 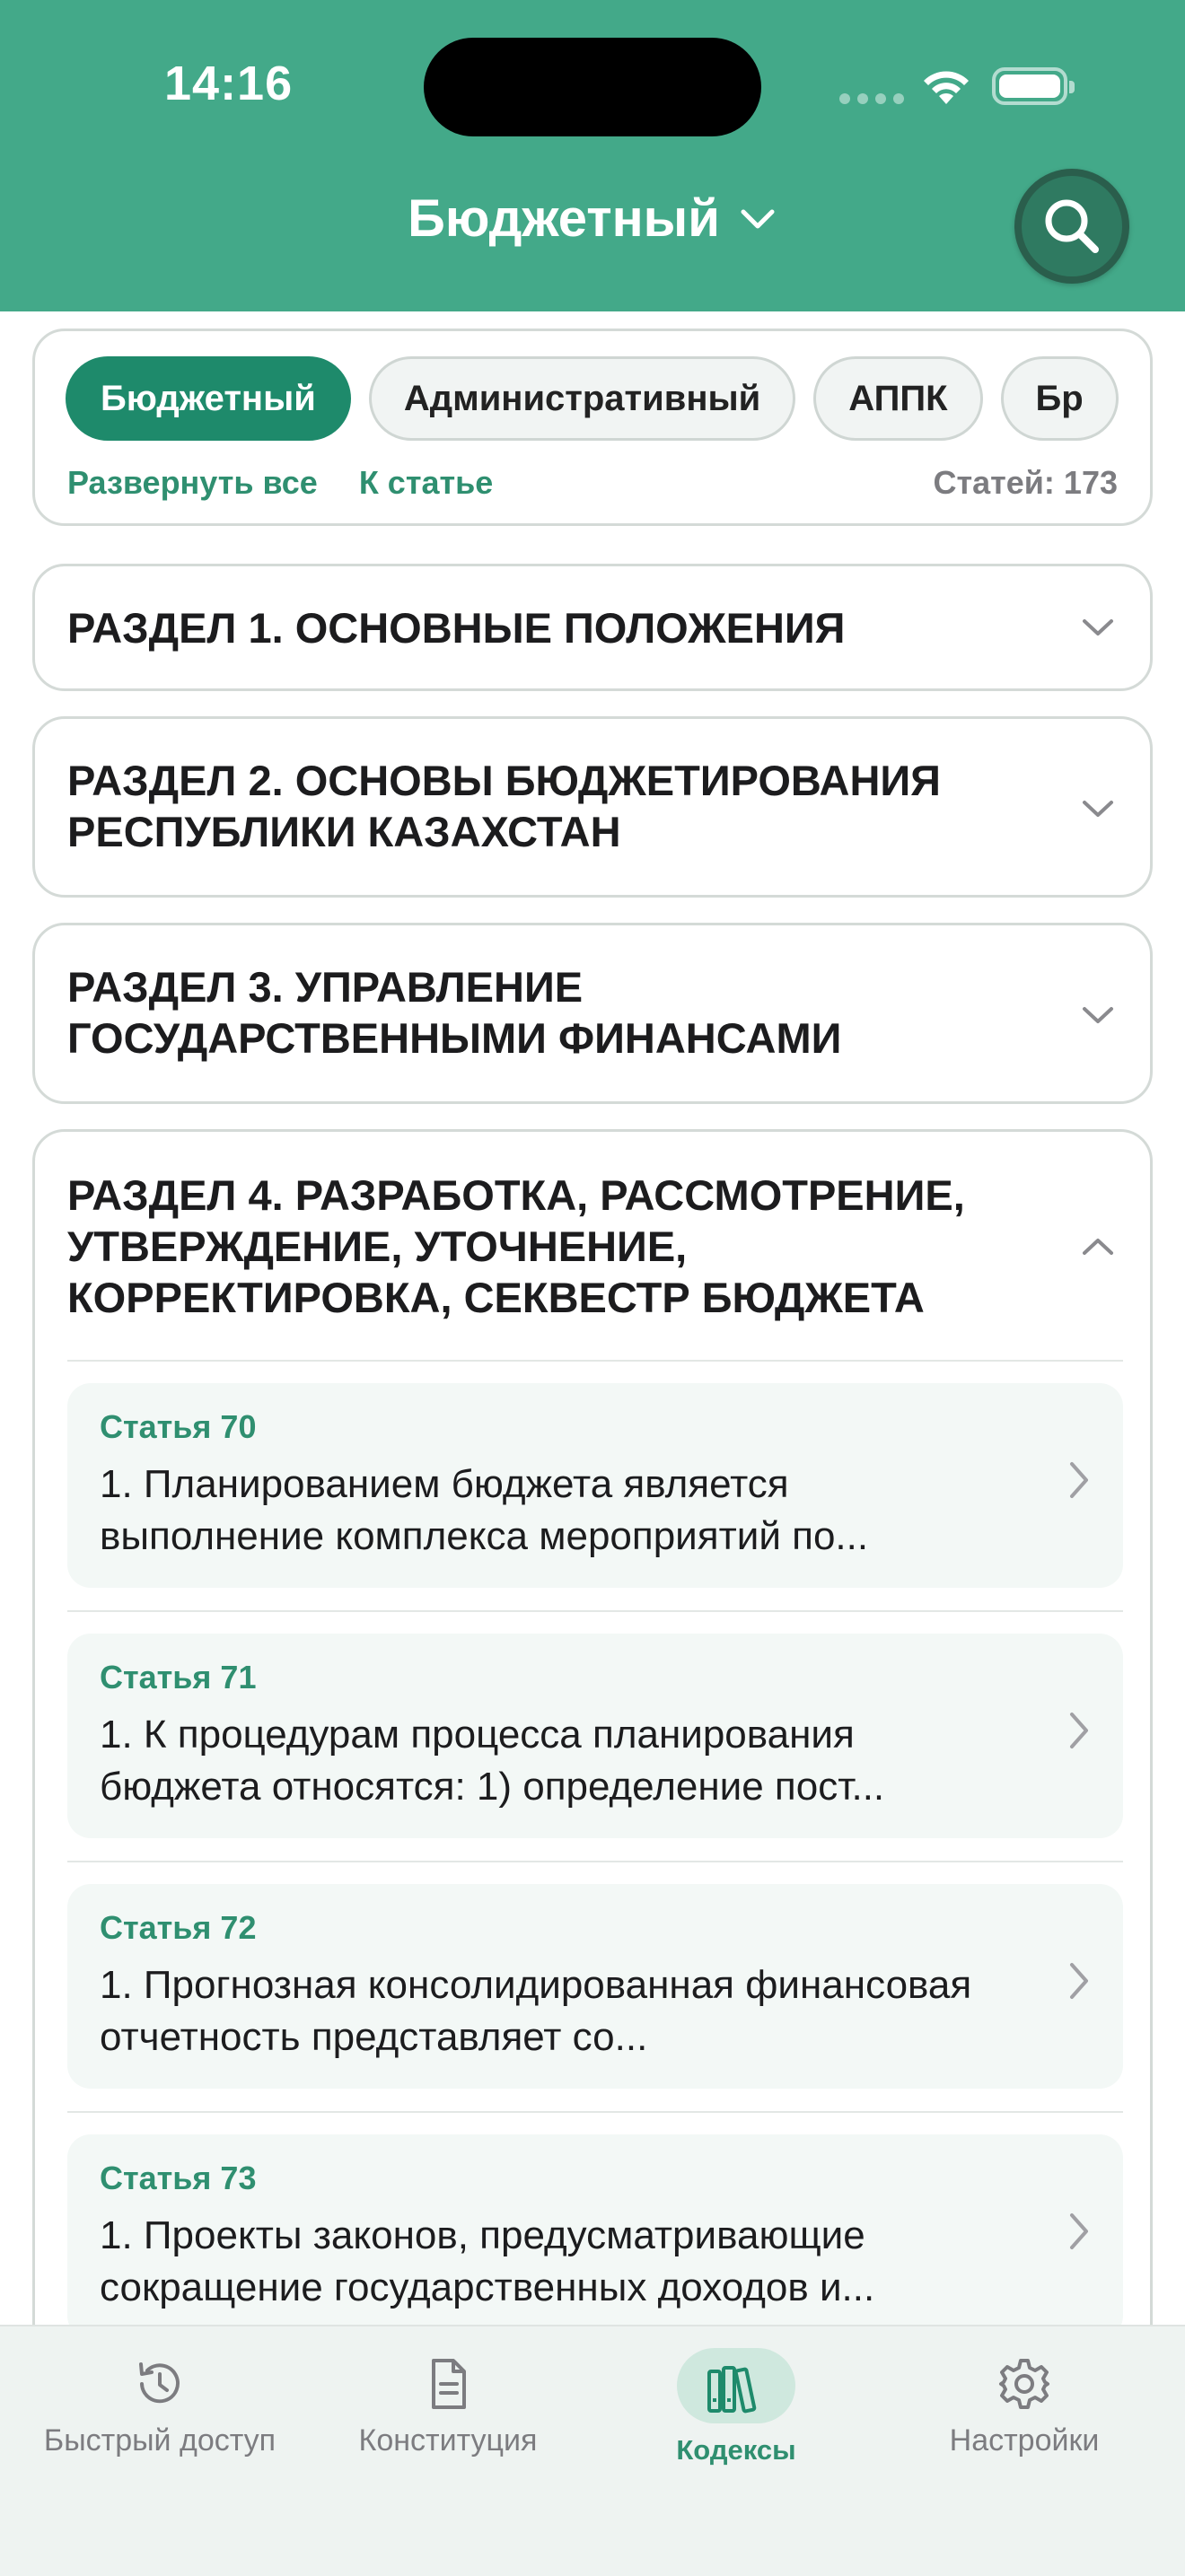 What do you see at coordinates (448, 2416) in the screenshot?
I see `tab-constitution: Конституция` at bounding box center [448, 2416].